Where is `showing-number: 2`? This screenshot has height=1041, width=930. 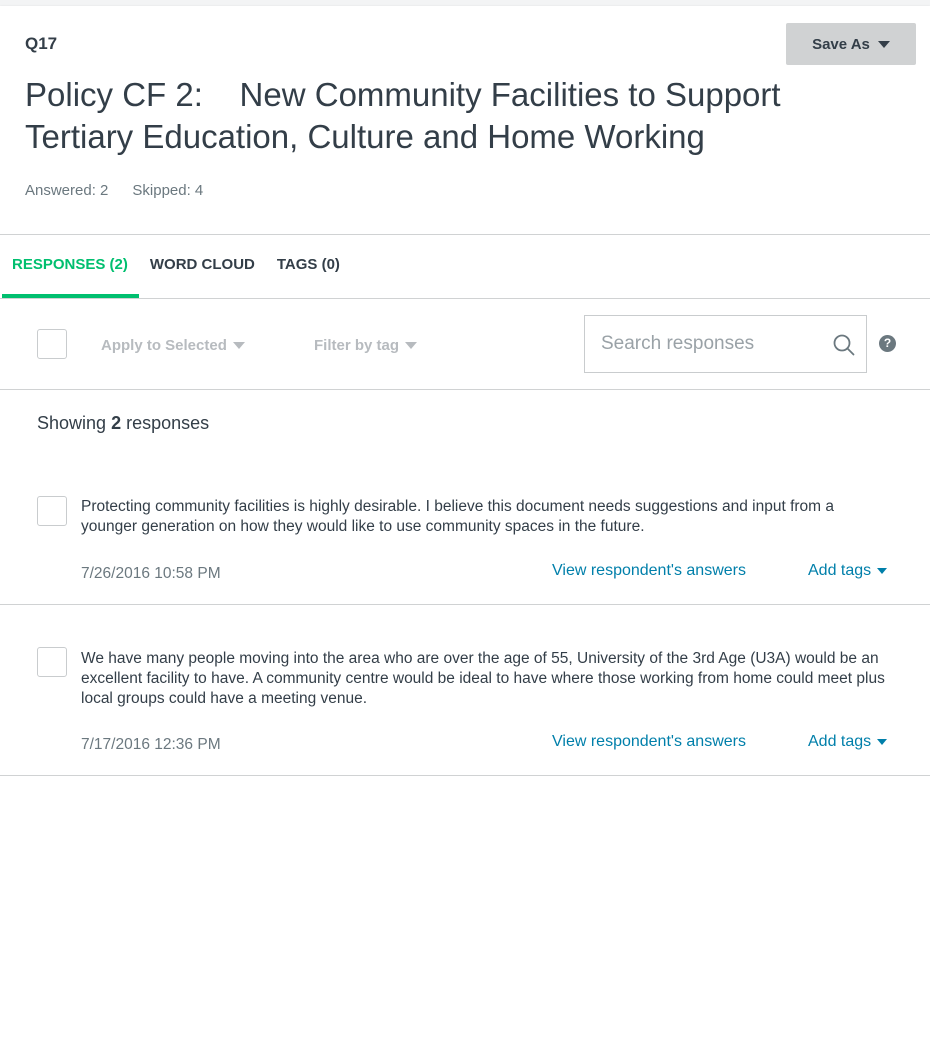
showing-number: 2 is located at coordinates (116, 423).